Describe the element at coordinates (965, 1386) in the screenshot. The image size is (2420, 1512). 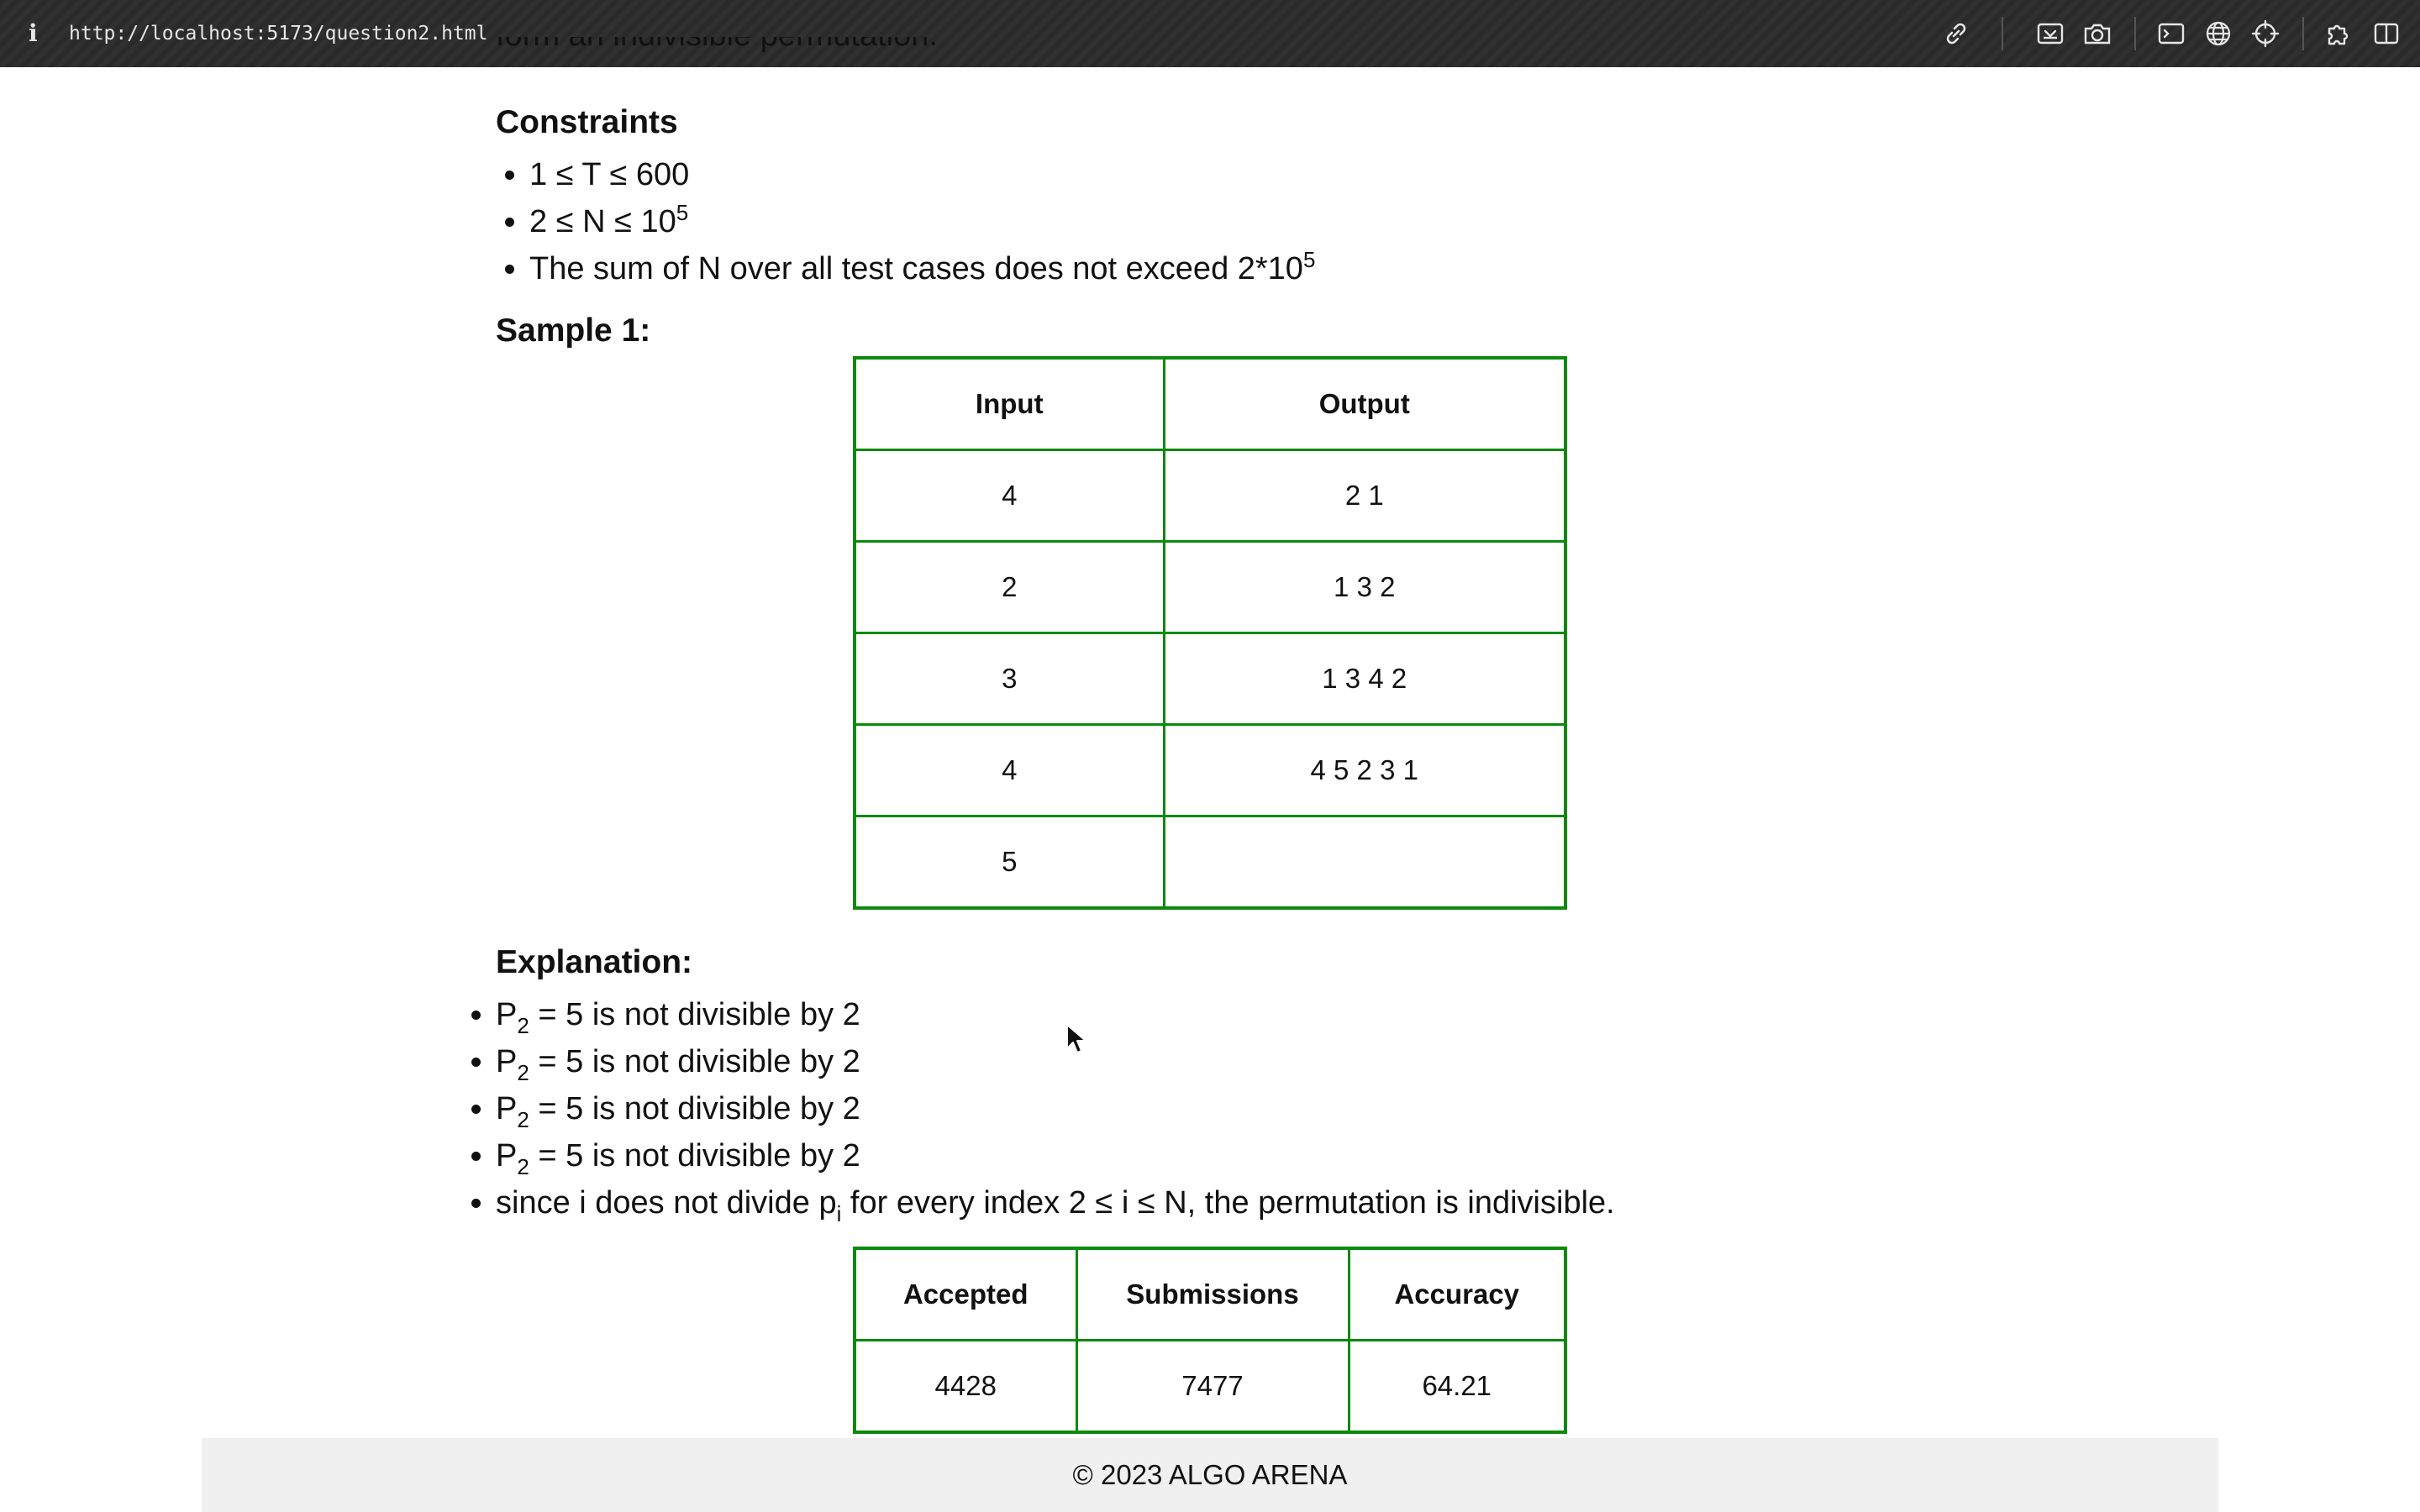
I see `accepted-count: 4428` at that location.